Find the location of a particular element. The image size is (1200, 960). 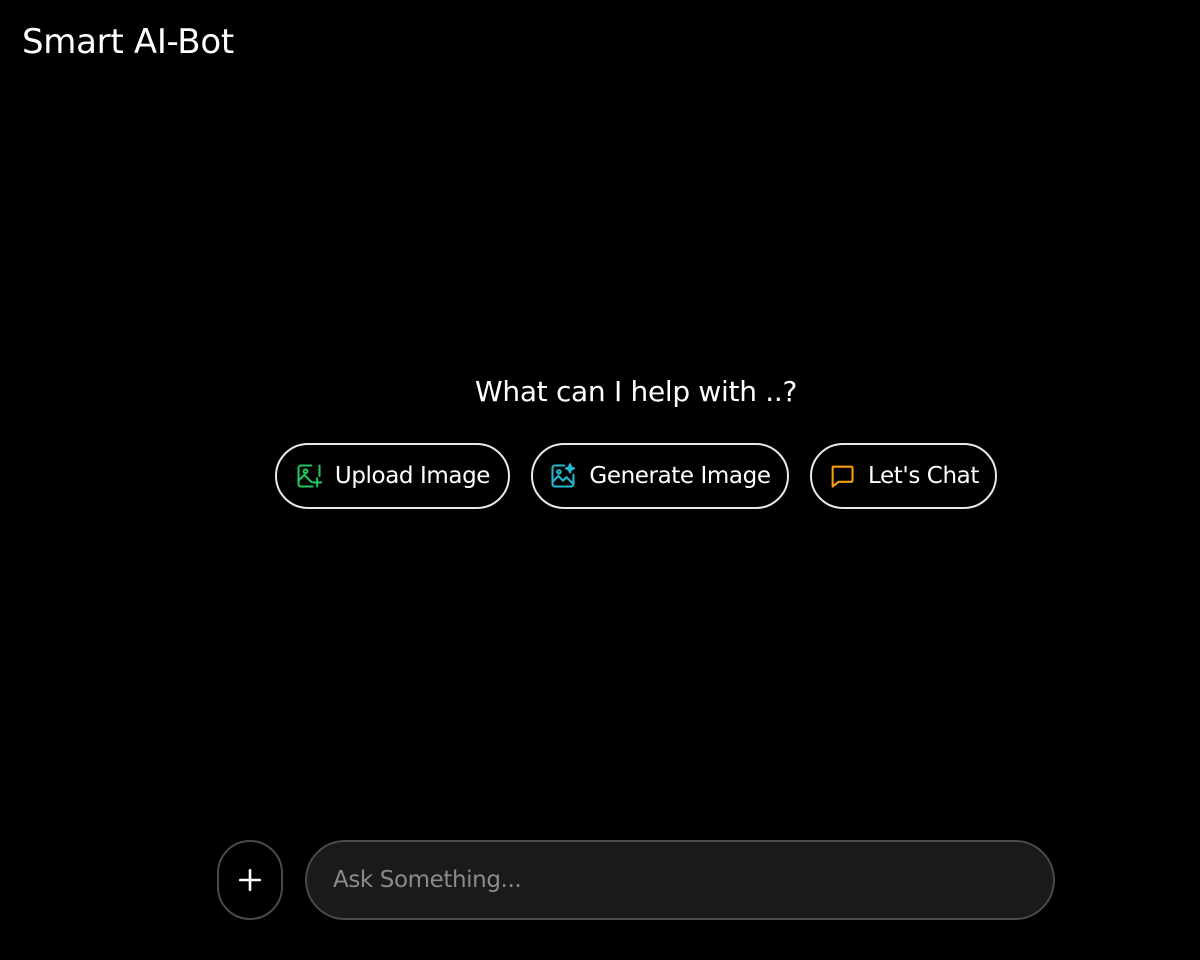

message-input is located at coordinates (680, 880).